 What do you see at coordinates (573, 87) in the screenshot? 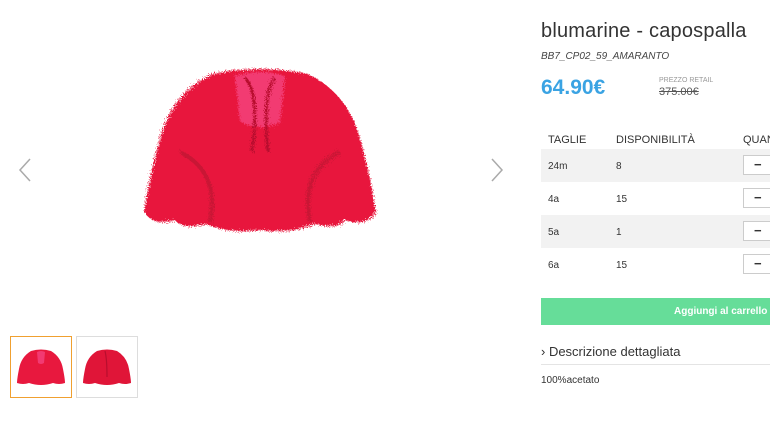
I see `product-price: 64.90€` at bounding box center [573, 87].